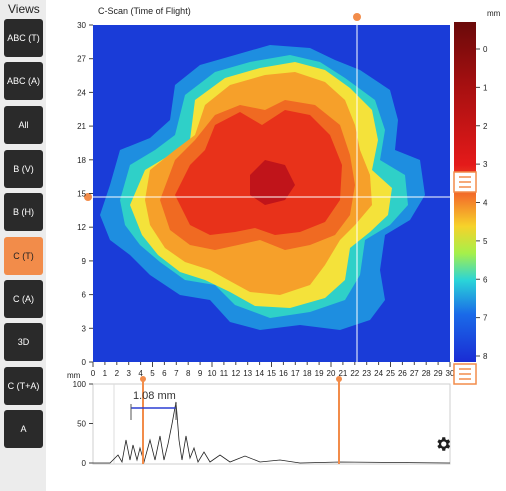 The height and width of the screenshot is (491, 506). What do you see at coordinates (354, 373) in the screenshot?
I see `x-tick-label: 22` at bounding box center [354, 373].